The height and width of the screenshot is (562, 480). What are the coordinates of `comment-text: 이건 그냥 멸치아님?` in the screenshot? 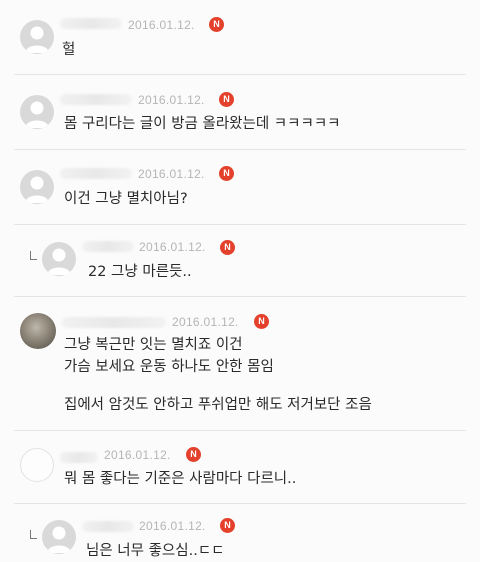 It's located at (126, 199).